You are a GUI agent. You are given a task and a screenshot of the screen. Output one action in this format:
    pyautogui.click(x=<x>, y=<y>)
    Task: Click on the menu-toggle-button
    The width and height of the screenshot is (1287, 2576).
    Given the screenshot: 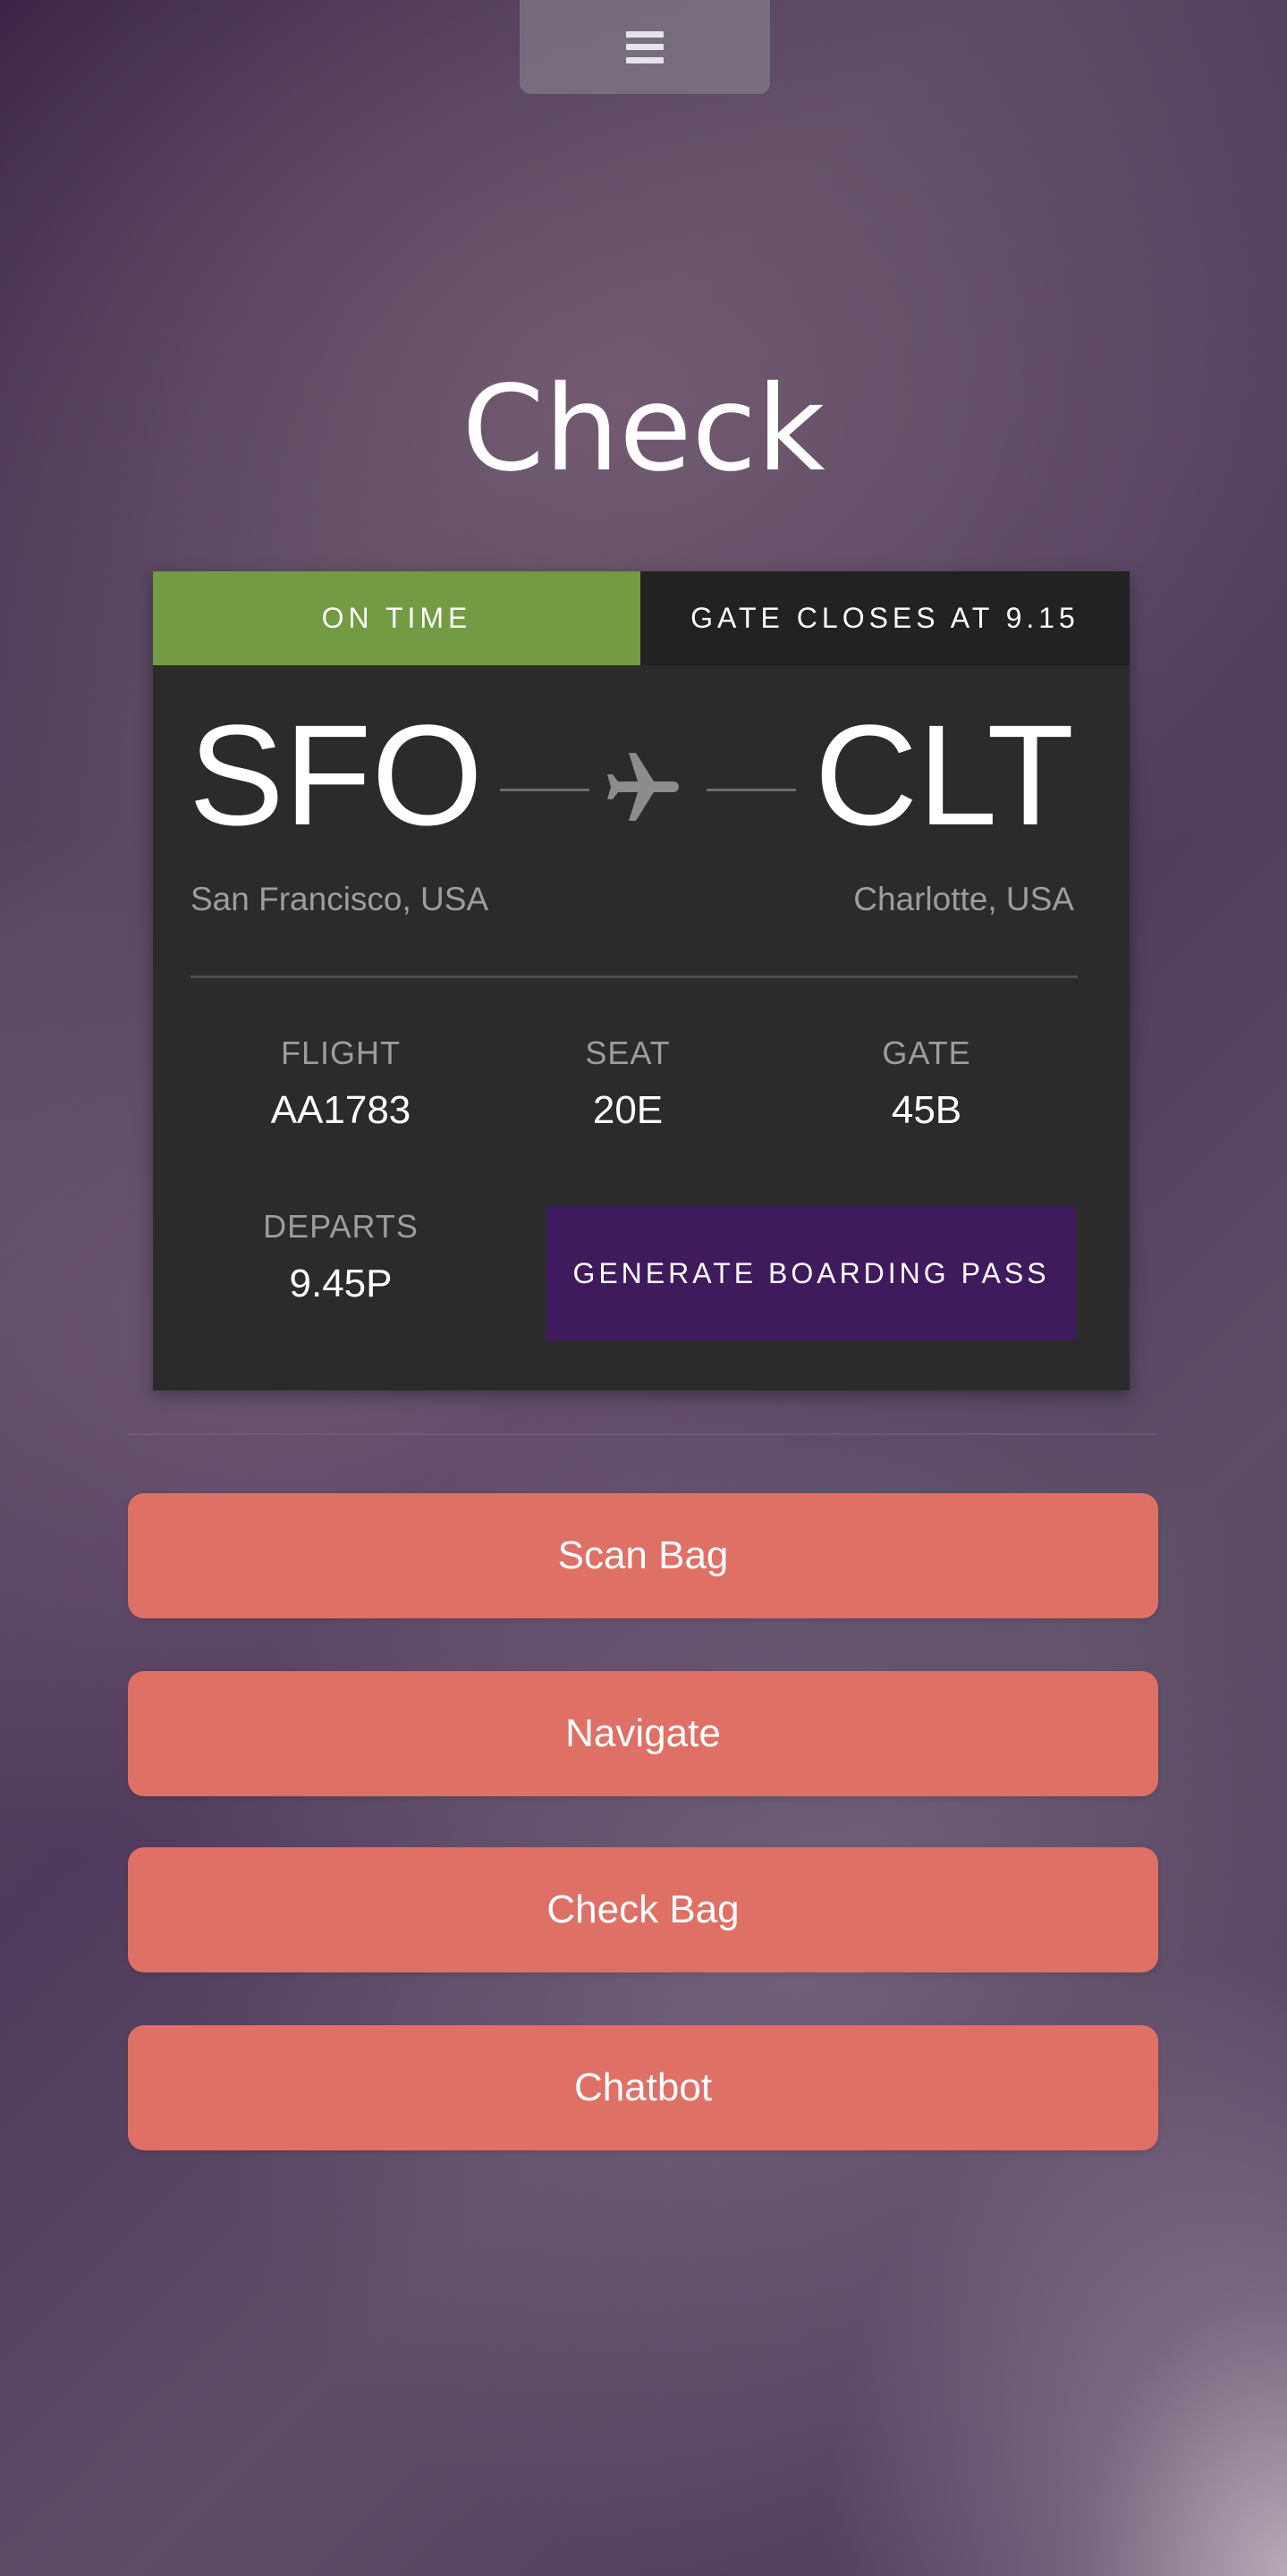 What is the action you would take?
    pyautogui.click(x=645, y=47)
    